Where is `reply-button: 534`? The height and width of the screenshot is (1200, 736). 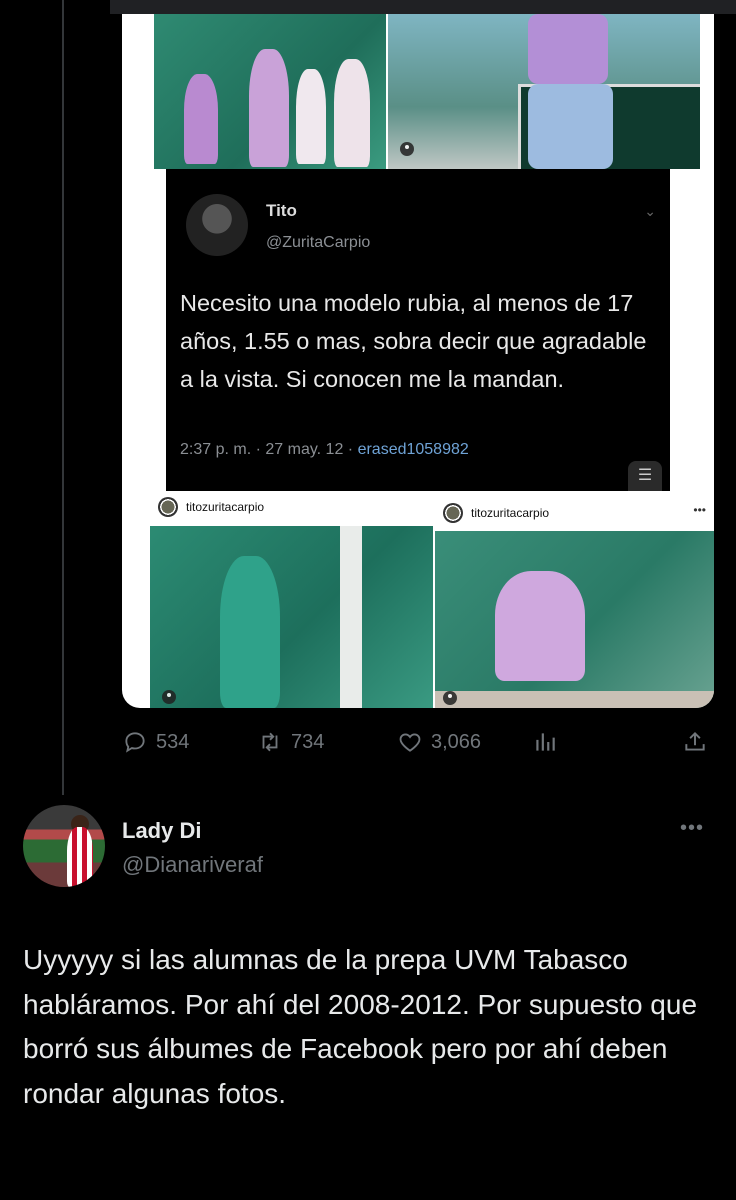
reply-button: 534 is located at coordinates (155, 742).